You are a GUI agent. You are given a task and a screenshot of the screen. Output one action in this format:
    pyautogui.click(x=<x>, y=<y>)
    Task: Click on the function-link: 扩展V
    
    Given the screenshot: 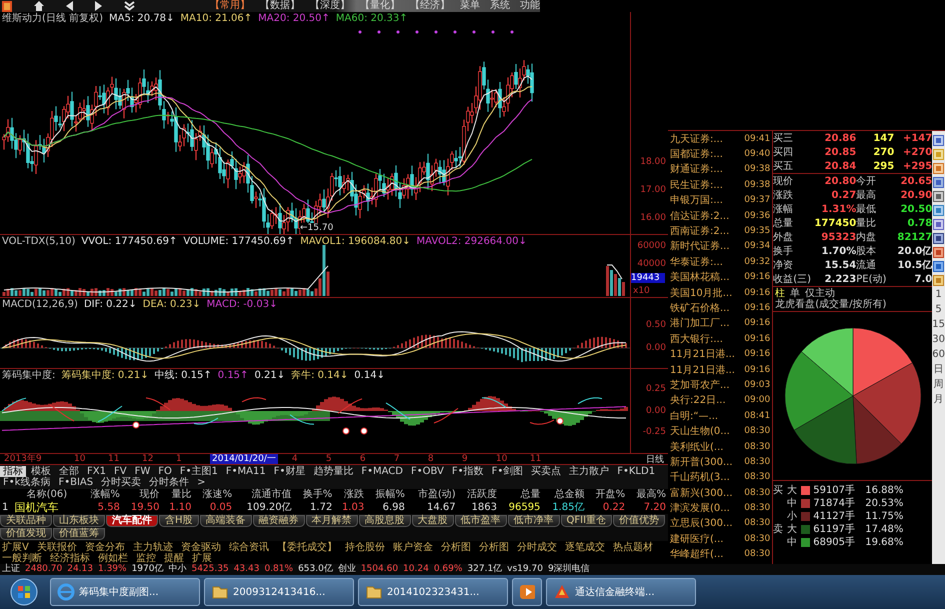 What is the action you would take?
    pyautogui.click(x=15, y=547)
    